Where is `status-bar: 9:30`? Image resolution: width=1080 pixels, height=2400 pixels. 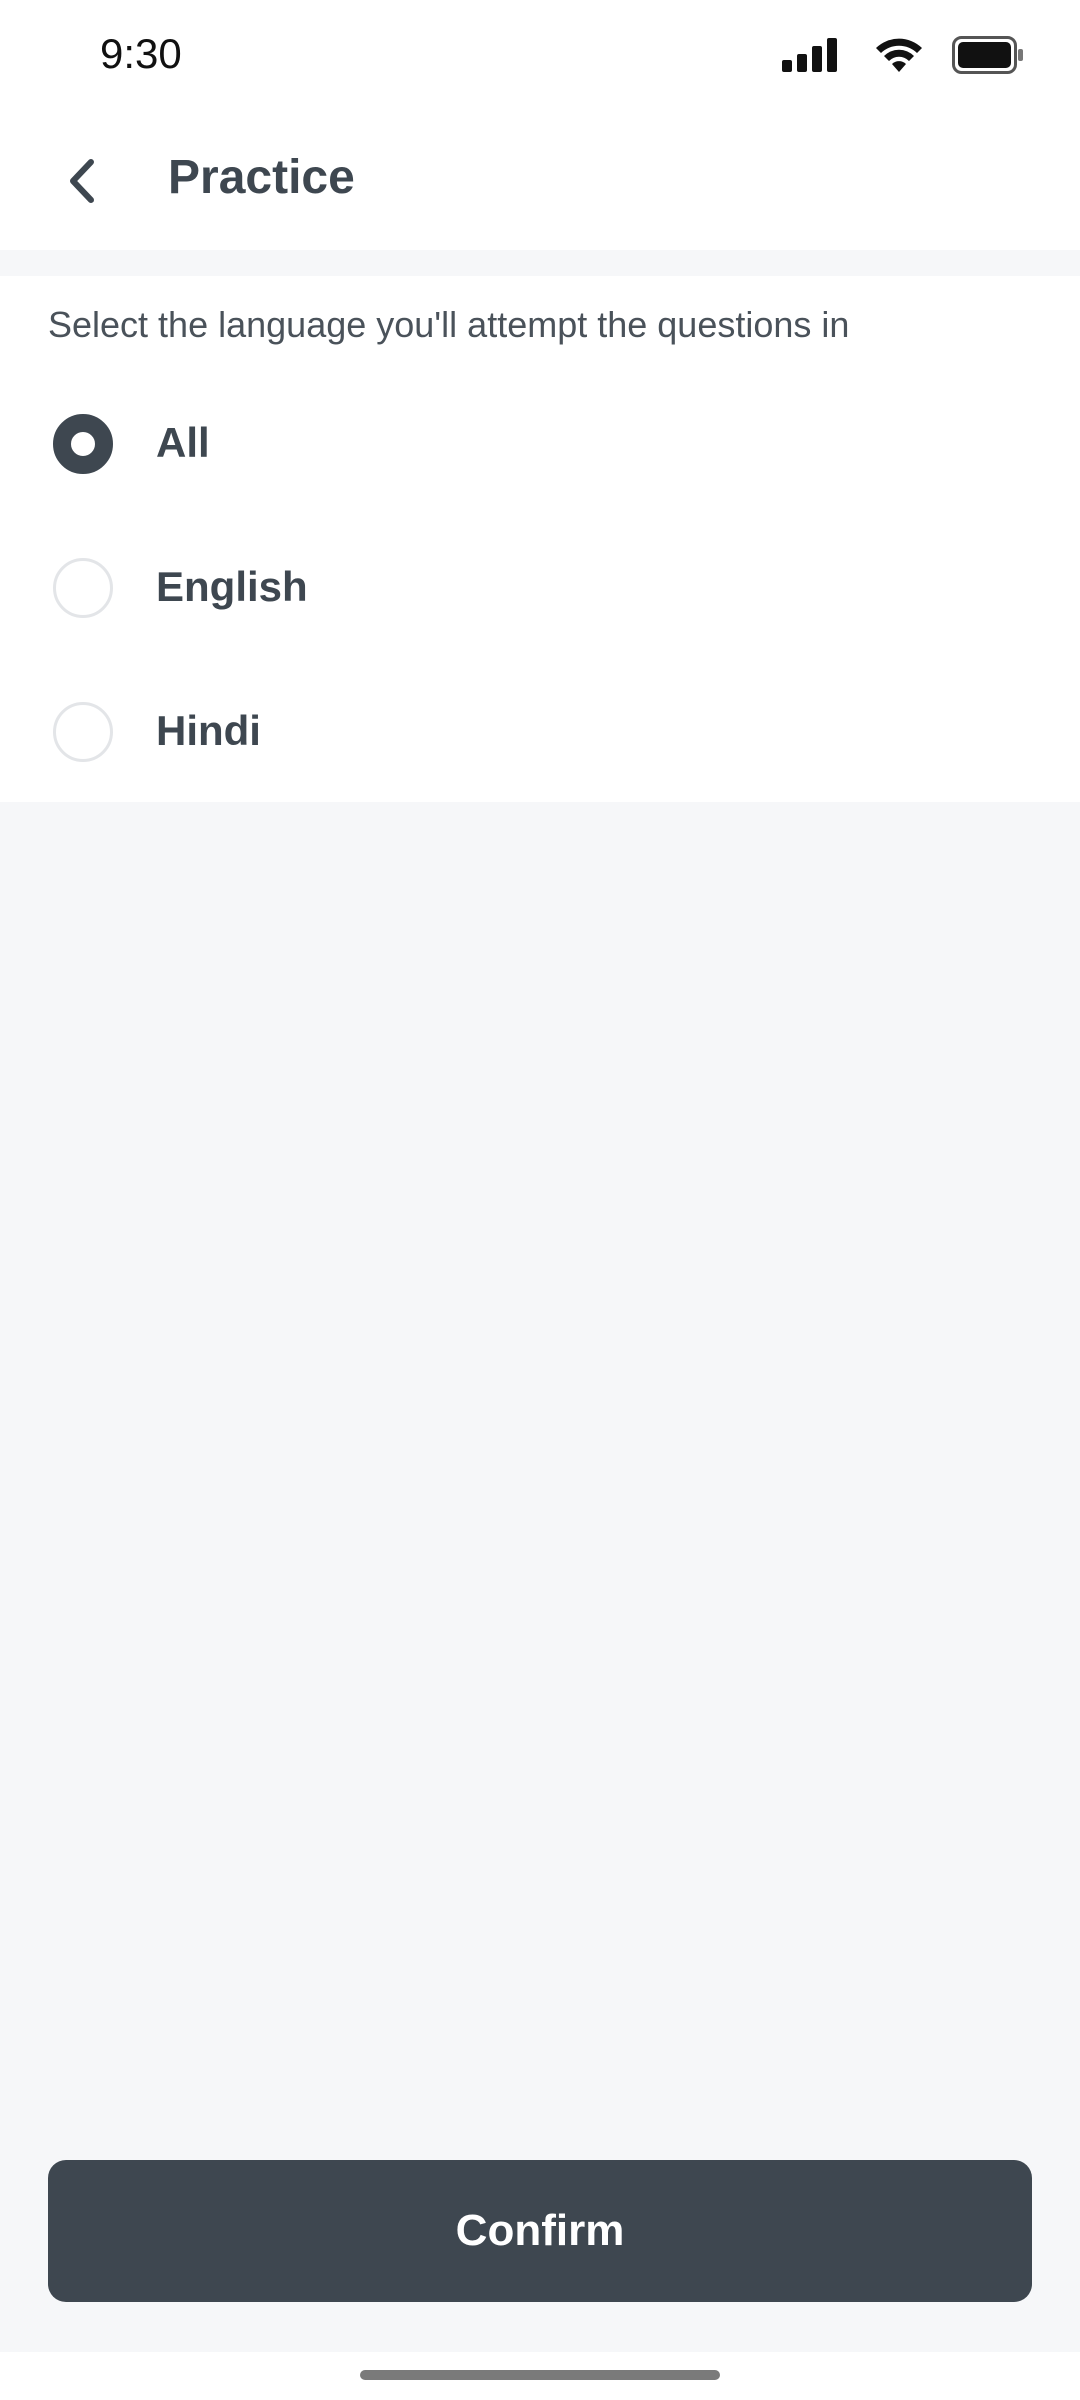 status-bar: 9:30 is located at coordinates (540, 56).